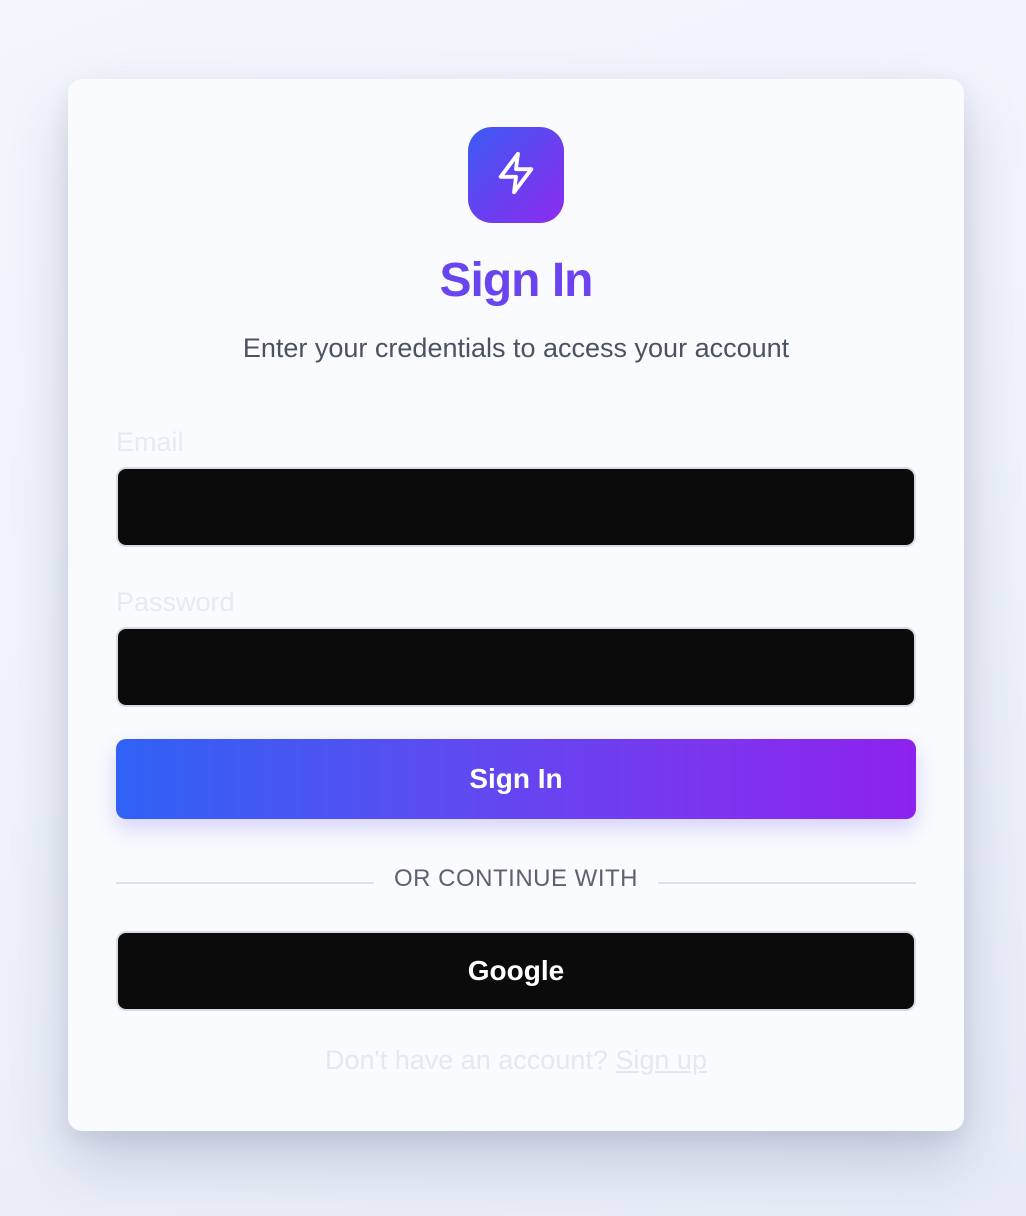 Image resolution: width=1026 pixels, height=1216 pixels. What do you see at coordinates (175, 602) in the screenshot?
I see `password-label: Password` at bounding box center [175, 602].